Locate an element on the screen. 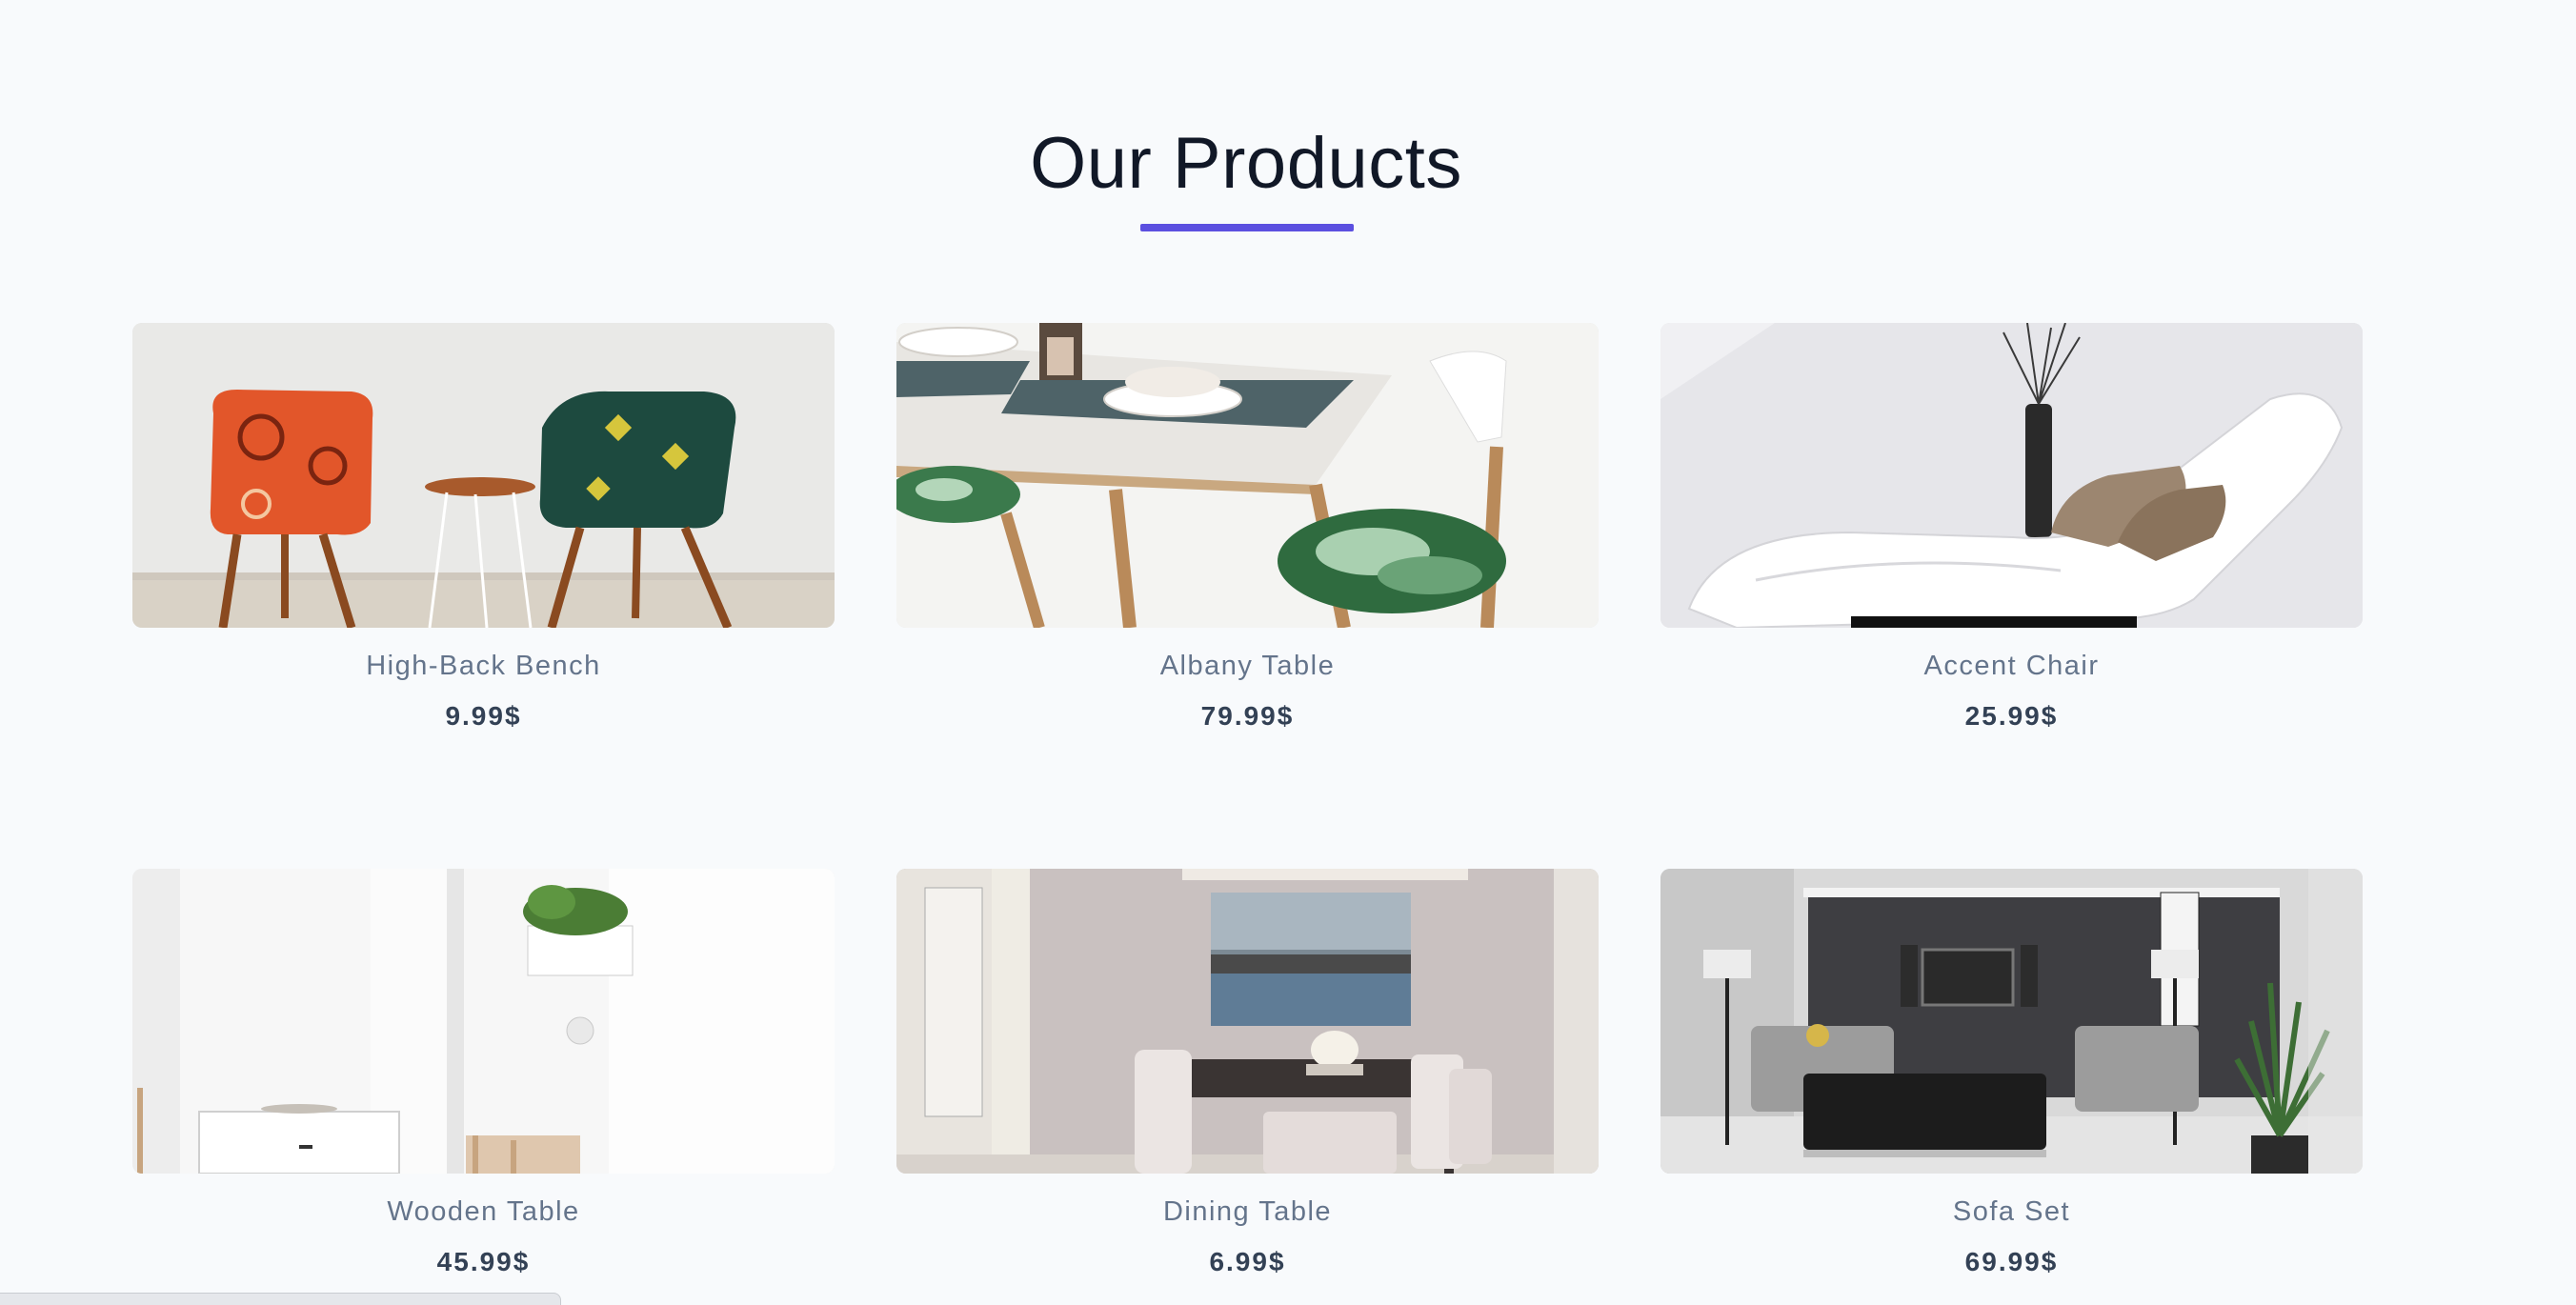 Image resolution: width=2576 pixels, height=1305 pixels. product-price: 9.99$ is located at coordinates (484, 716).